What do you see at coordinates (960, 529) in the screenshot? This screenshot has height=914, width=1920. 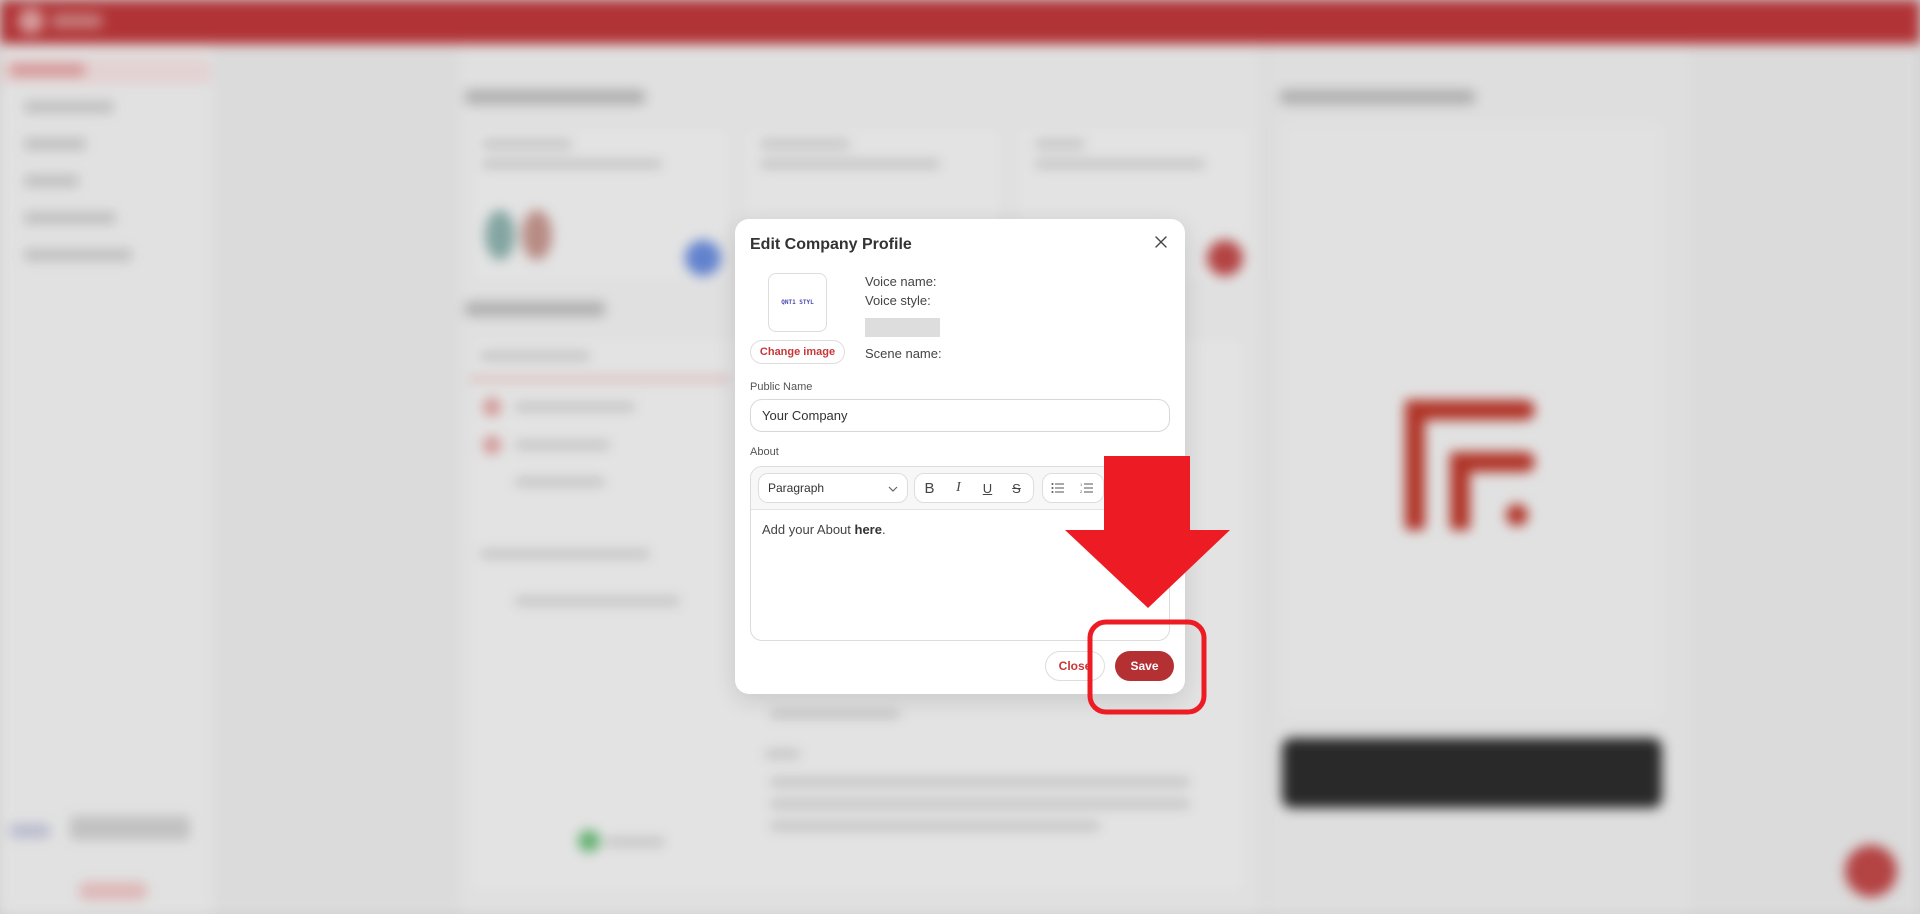 I see `about-content: Add your About here.` at bounding box center [960, 529].